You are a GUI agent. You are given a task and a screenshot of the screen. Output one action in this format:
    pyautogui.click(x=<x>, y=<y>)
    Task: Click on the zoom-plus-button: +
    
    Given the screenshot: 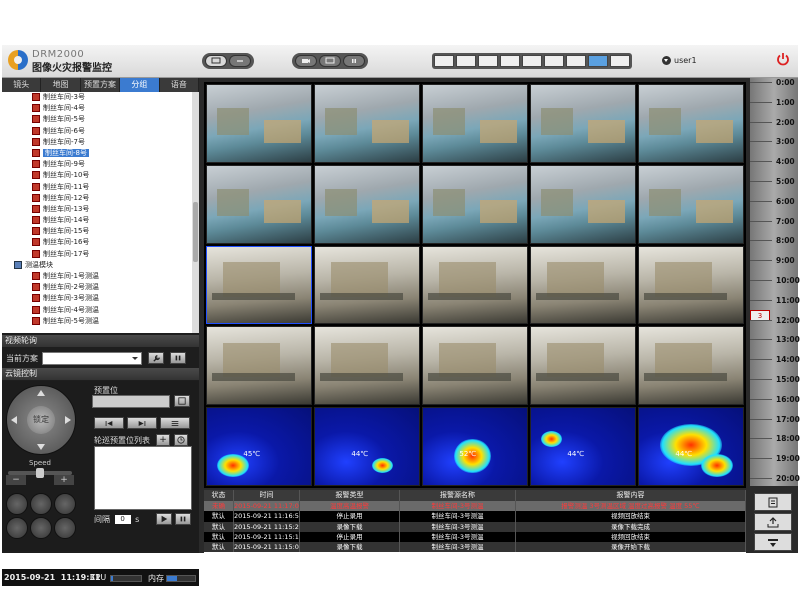 What is the action you would take?
    pyautogui.click(x=64, y=480)
    